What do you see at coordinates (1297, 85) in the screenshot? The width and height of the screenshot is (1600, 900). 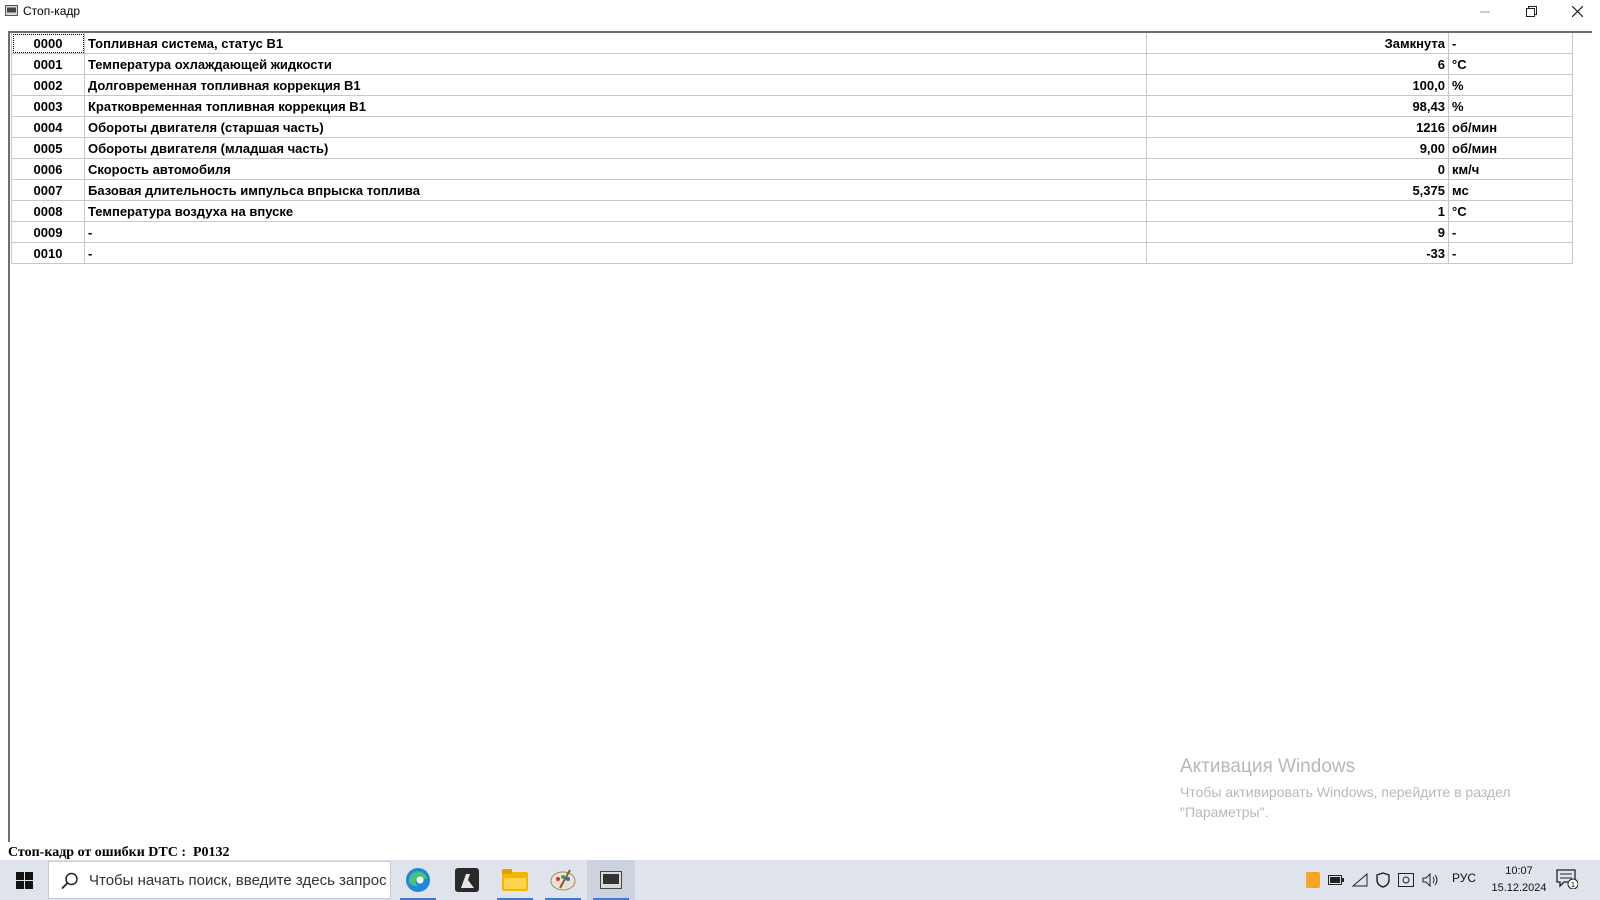 I see `param-value-cell: 100,0` at bounding box center [1297, 85].